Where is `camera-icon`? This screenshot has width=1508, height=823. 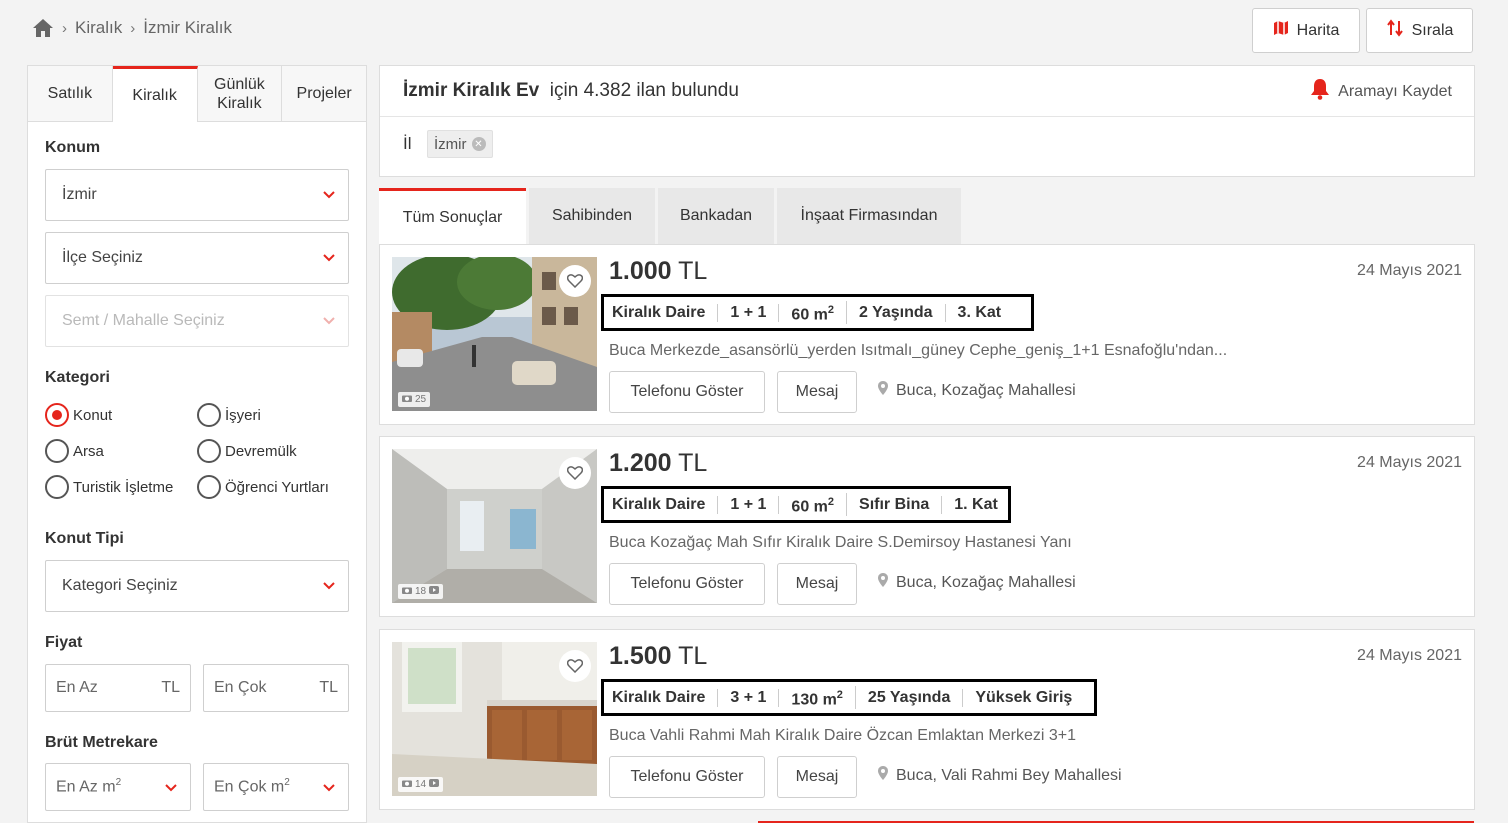 camera-icon is located at coordinates (407, 591).